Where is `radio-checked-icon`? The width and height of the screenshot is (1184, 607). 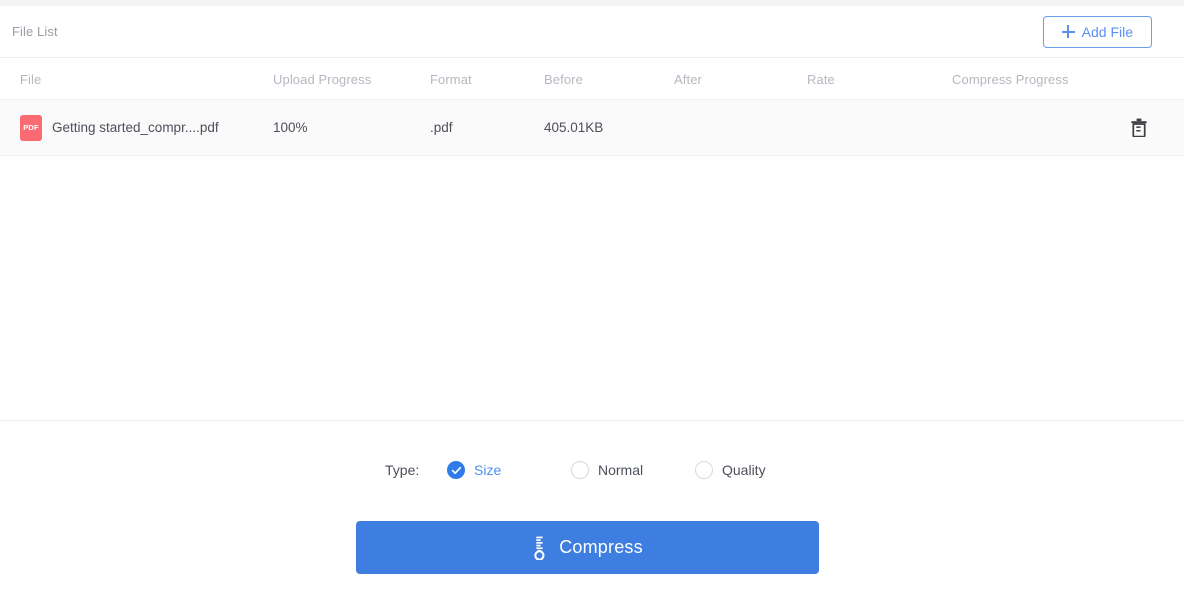
radio-checked-icon is located at coordinates (456, 470).